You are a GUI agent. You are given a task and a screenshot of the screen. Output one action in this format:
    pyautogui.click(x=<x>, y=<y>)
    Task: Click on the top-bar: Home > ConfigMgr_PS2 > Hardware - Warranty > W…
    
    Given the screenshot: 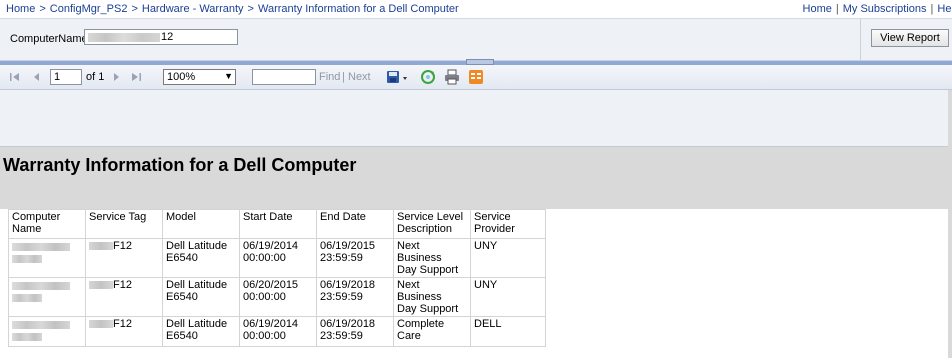 What is the action you would take?
    pyautogui.click(x=476, y=9)
    